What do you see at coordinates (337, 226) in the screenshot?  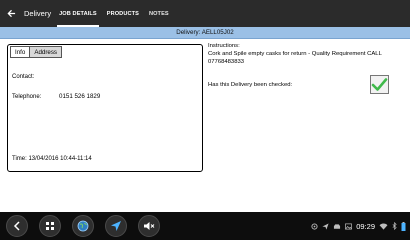 I see `car-icon` at bounding box center [337, 226].